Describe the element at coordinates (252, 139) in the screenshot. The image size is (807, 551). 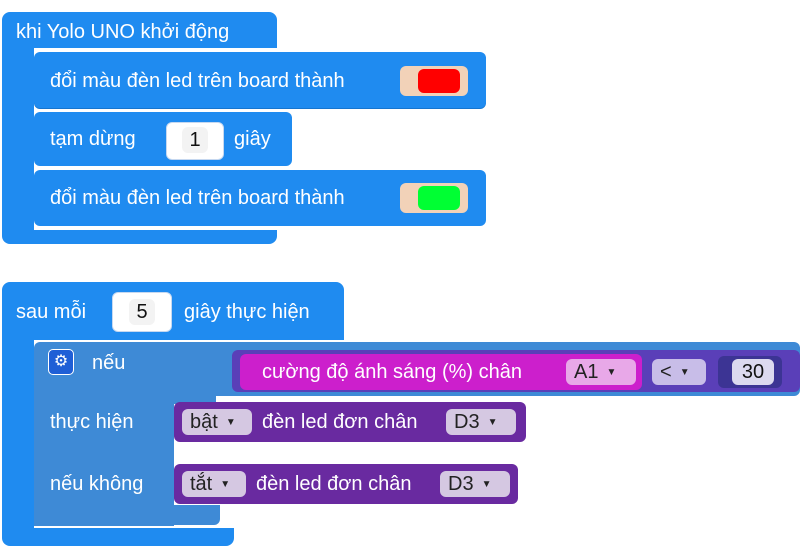
I see `pause-unit-label: giây` at that location.